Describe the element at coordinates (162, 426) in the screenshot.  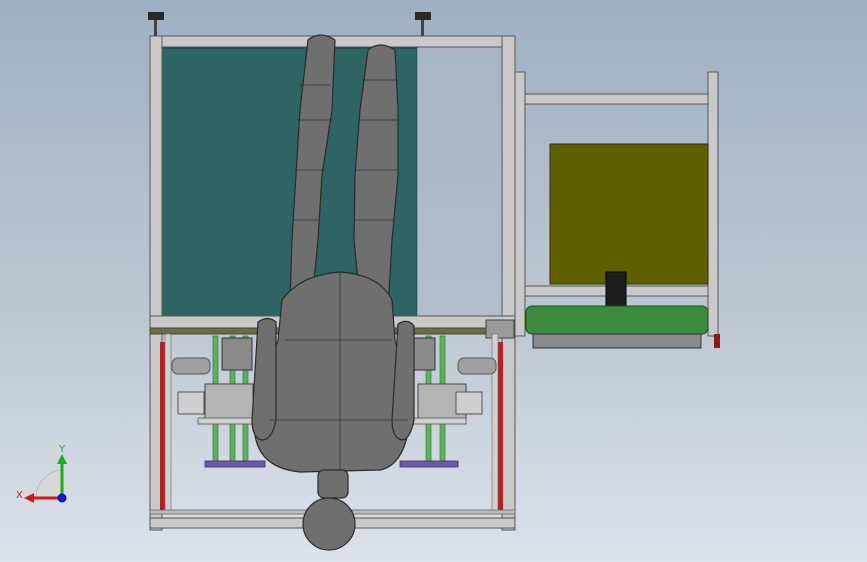
I see `rail-left` at that location.